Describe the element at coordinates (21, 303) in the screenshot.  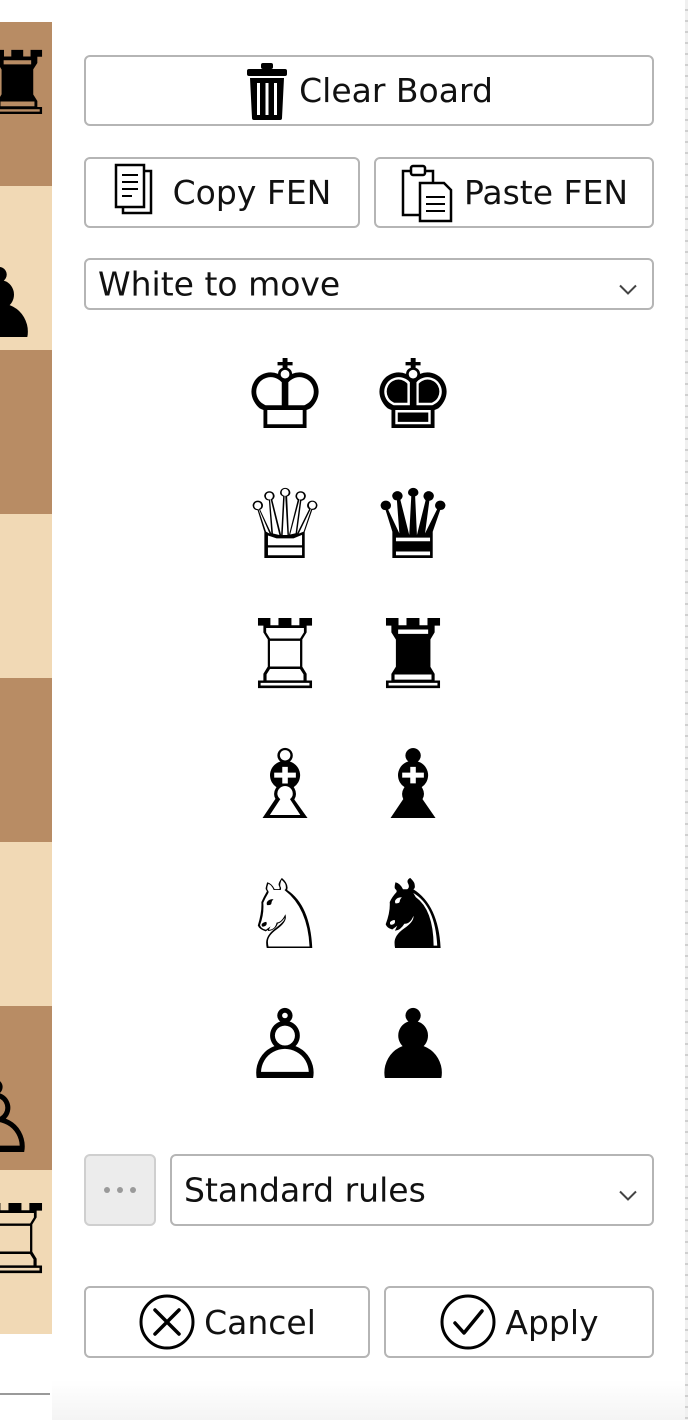
I see `black-piece-partial: ♟` at that location.